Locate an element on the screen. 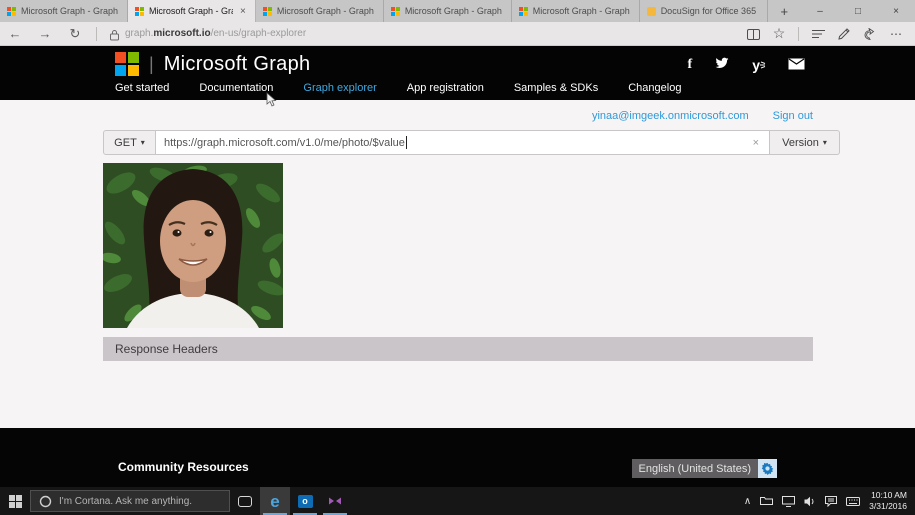 The height and width of the screenshot is (515, 915). community-resources-heading: Community Resources is located at coordinates (183, 467).